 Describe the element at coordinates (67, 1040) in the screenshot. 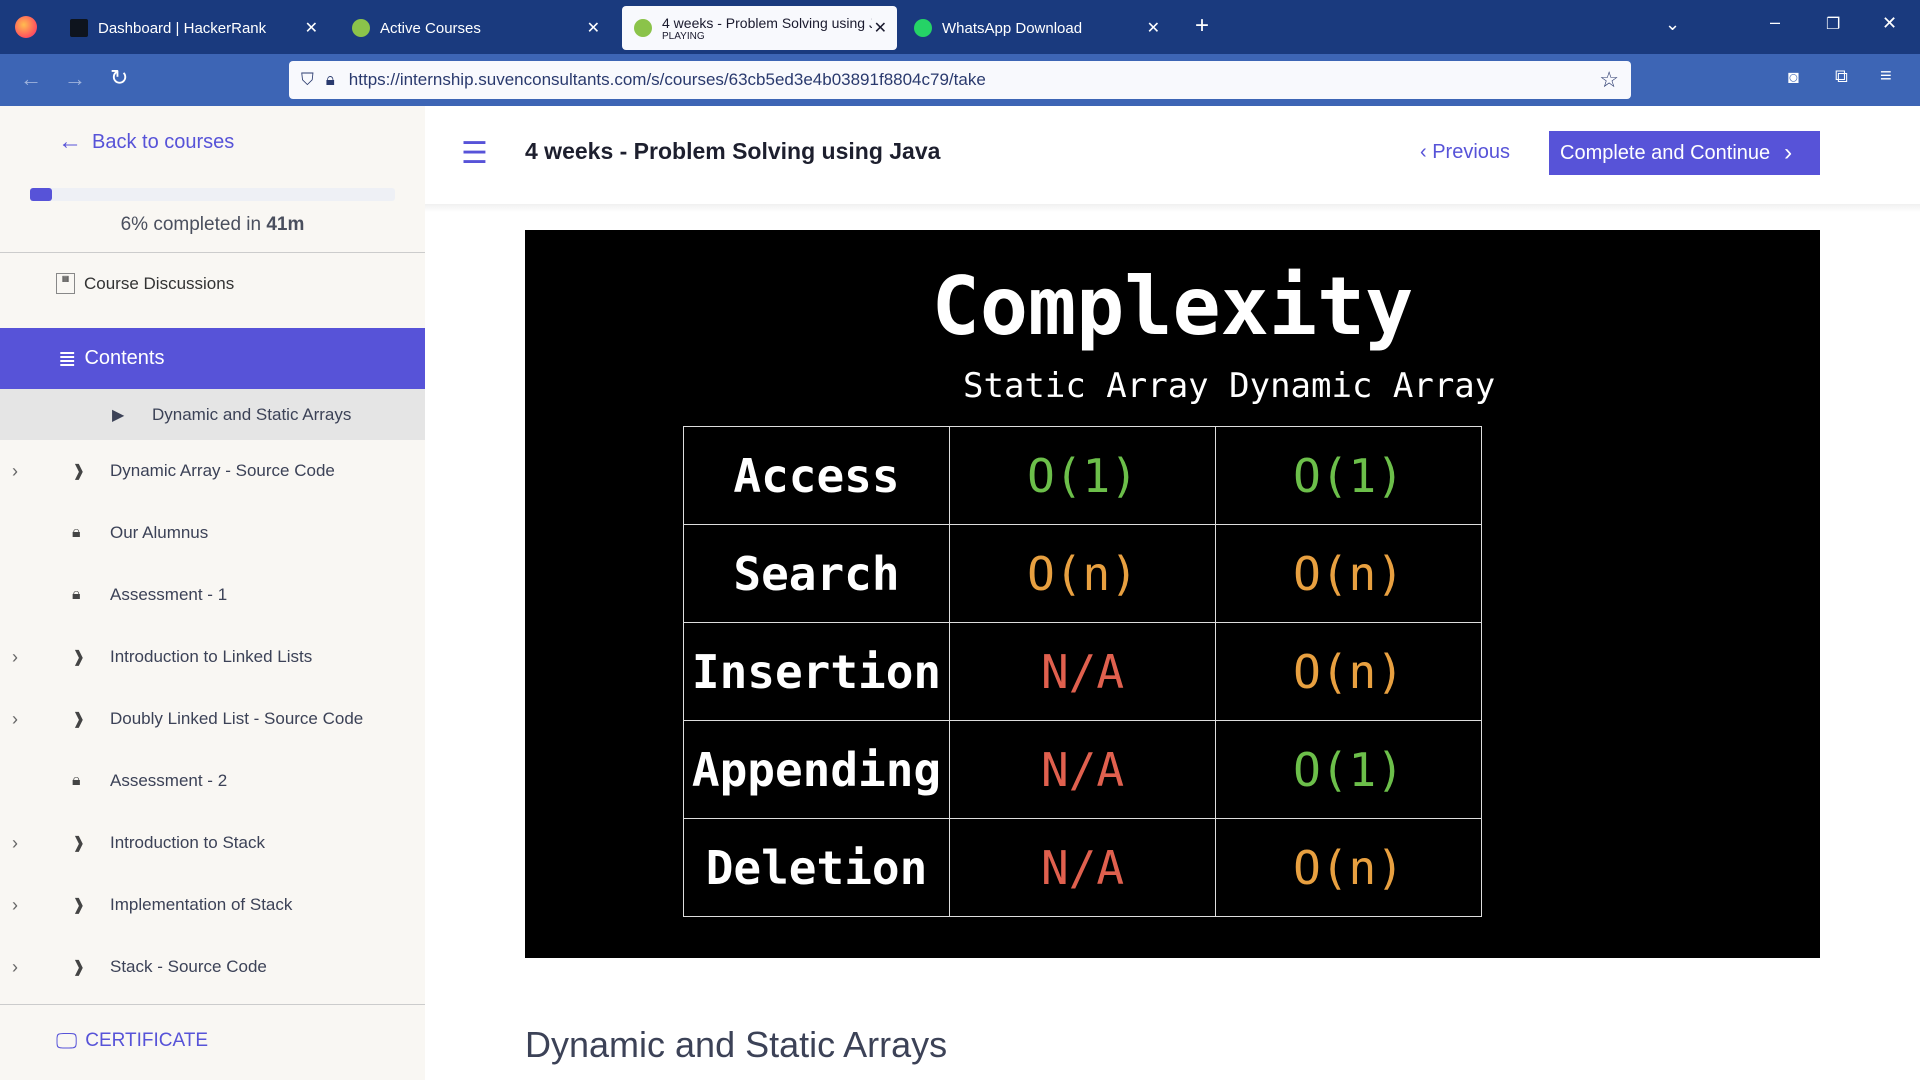

I see `certificate-icon: 🖵︎` at that location.